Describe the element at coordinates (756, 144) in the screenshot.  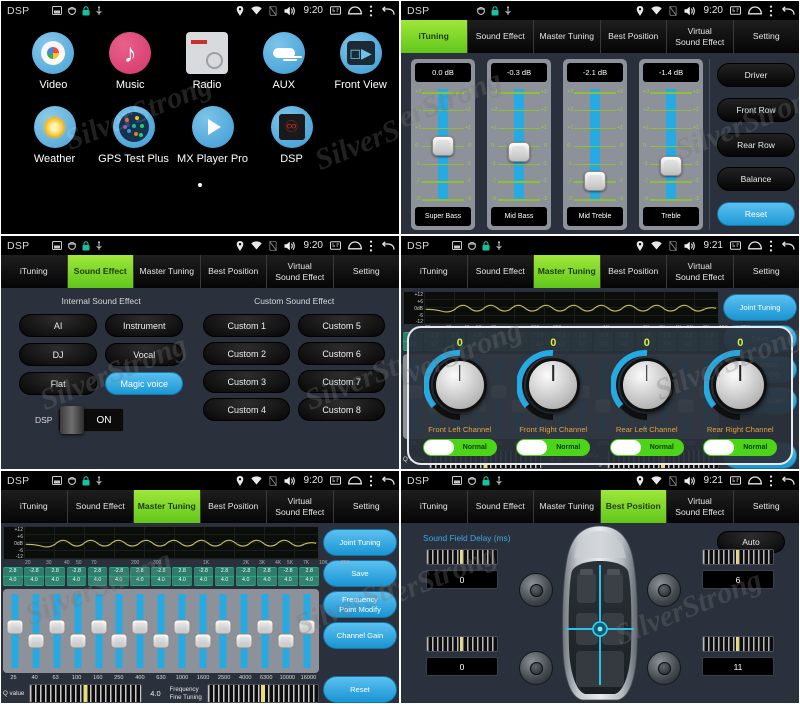
I see `rear-row-button: Rear Row` at that location.